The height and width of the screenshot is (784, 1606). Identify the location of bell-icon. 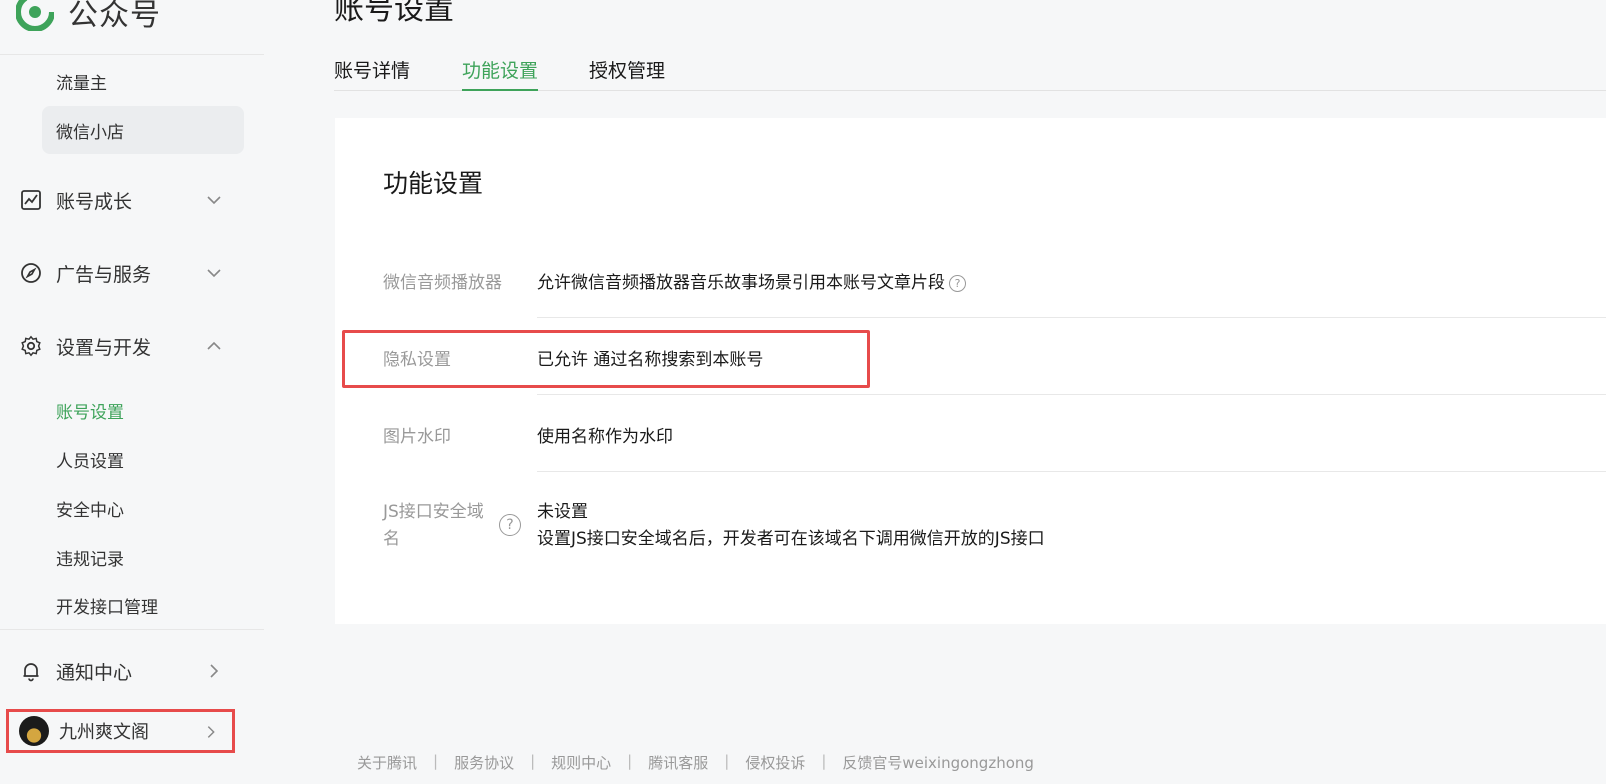
(31, 671).